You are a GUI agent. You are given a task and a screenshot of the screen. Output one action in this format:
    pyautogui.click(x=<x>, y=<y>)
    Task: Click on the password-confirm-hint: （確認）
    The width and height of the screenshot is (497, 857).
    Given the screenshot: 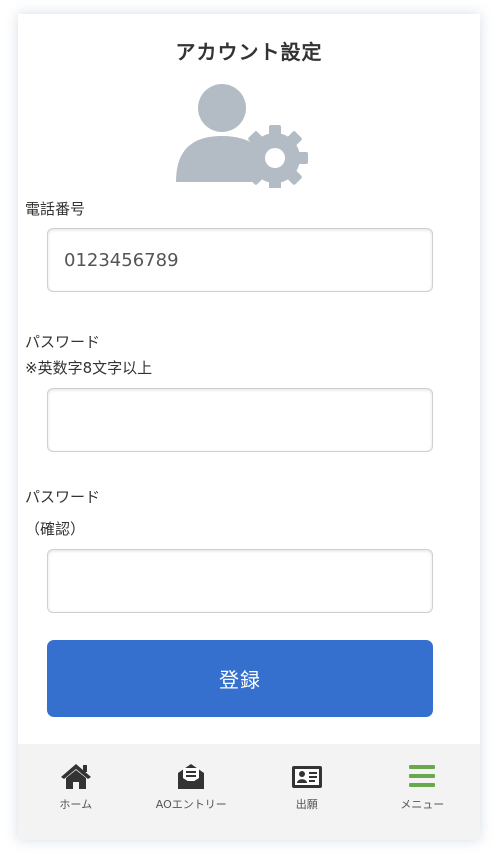 What is the action you would take?
    pyautogui.click(x=55, y=529)
    